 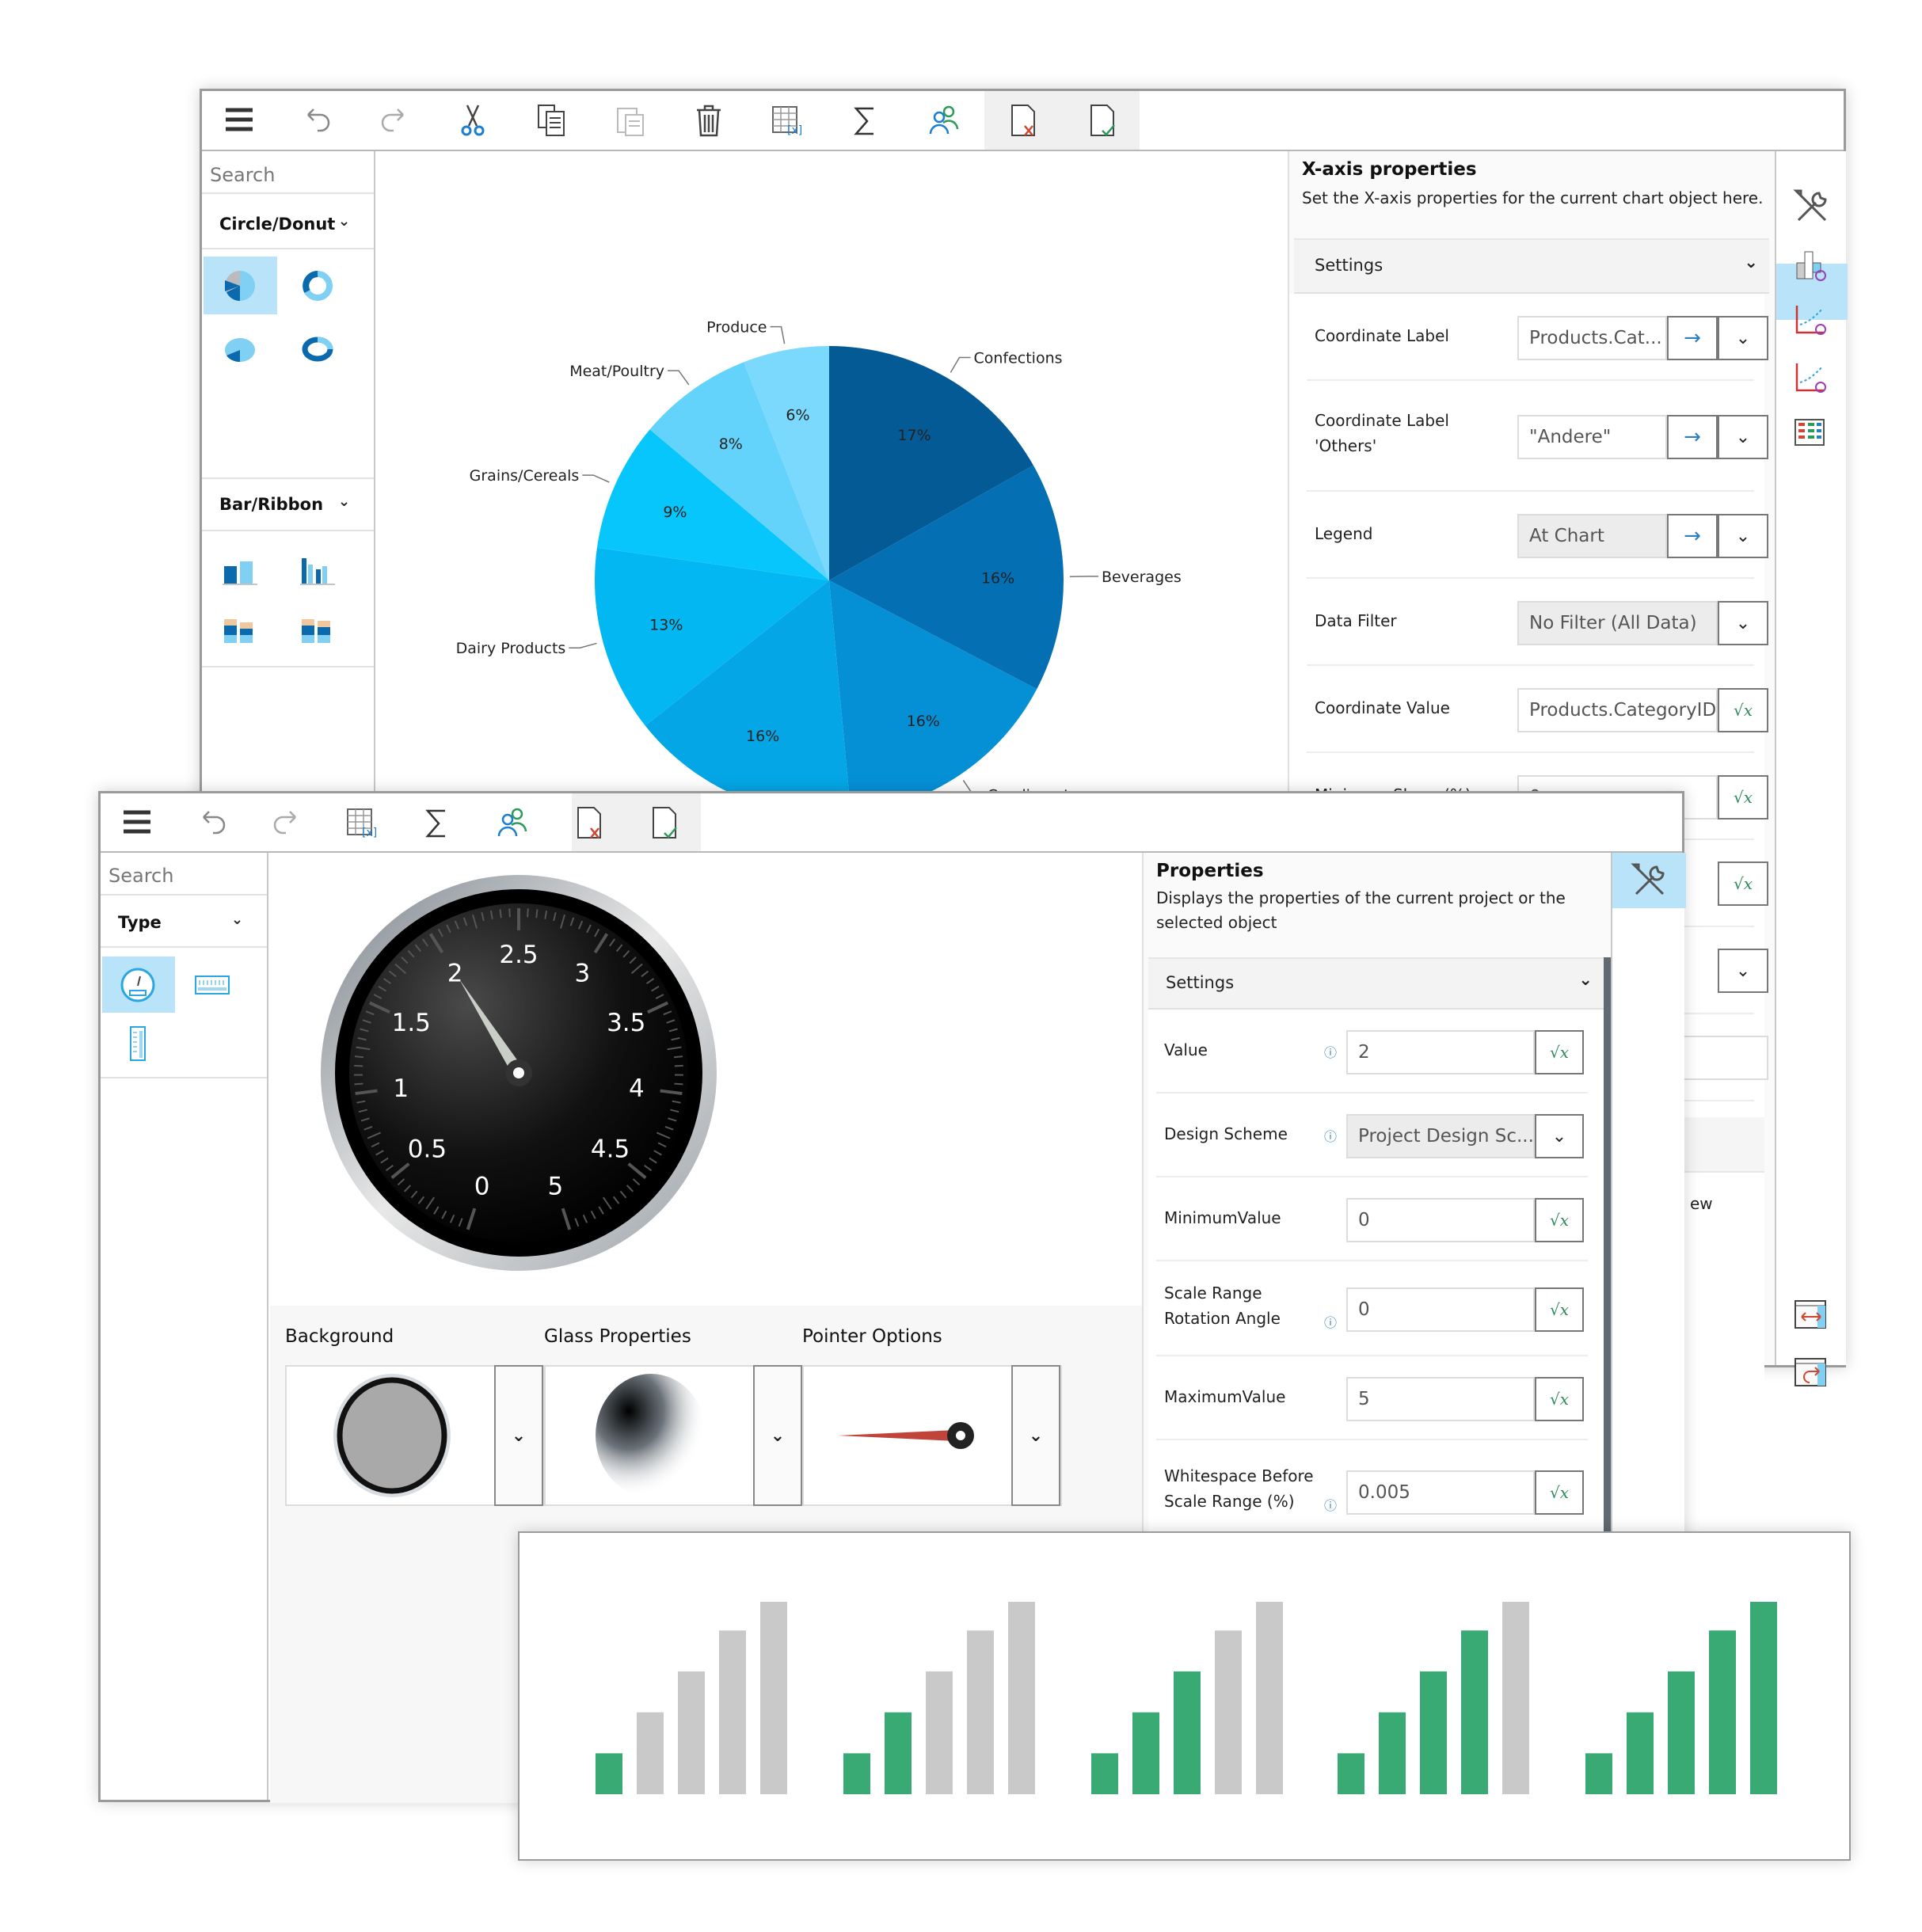 What do you see at coordinates (140, 923) in the screenshot?
I see `group-type: Type` at bounding box center [140, 923].